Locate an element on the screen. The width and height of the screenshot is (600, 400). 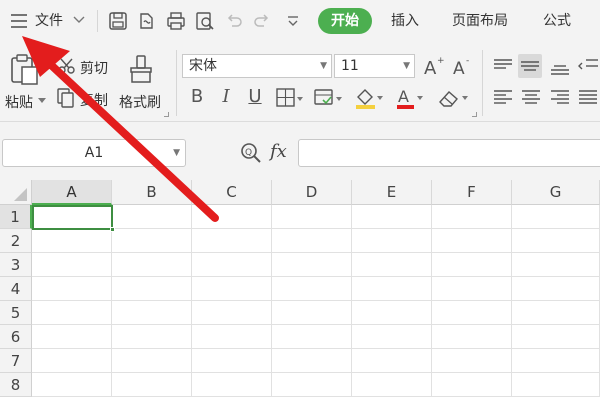
select-all-button is located at coordinates (16, 192).